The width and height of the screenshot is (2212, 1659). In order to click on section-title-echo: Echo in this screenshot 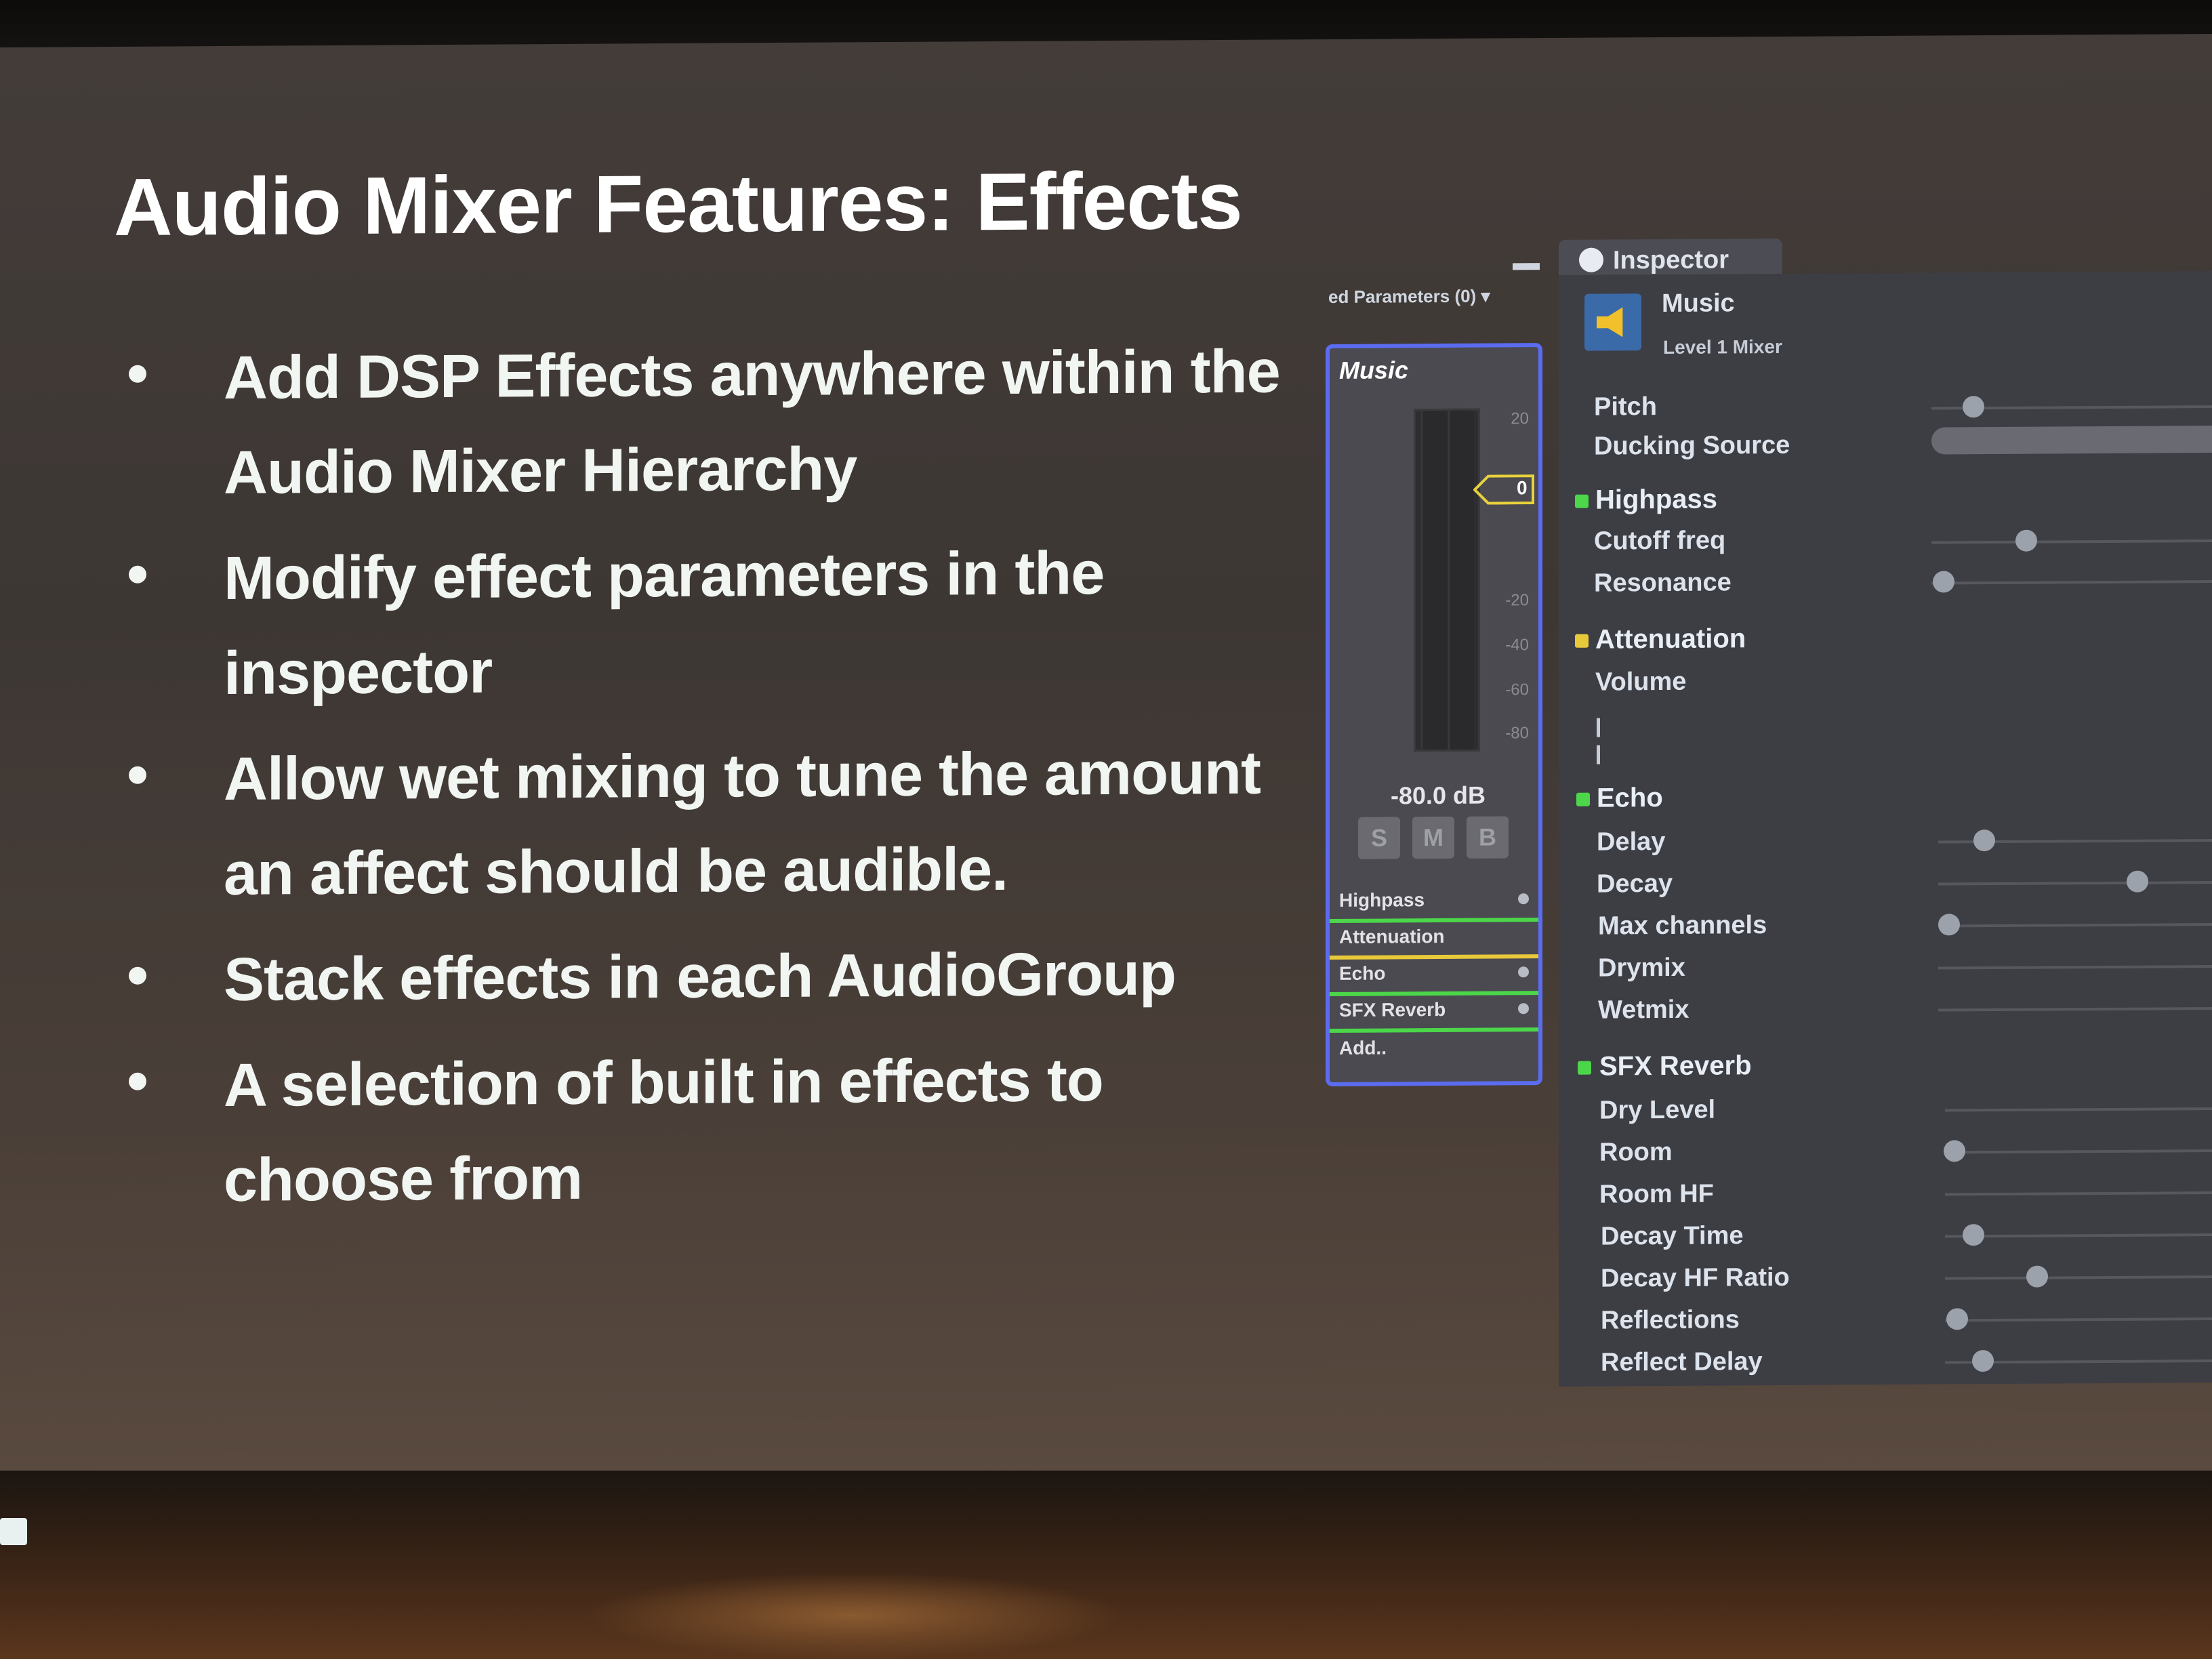, I will do `click(1630, 798)`.